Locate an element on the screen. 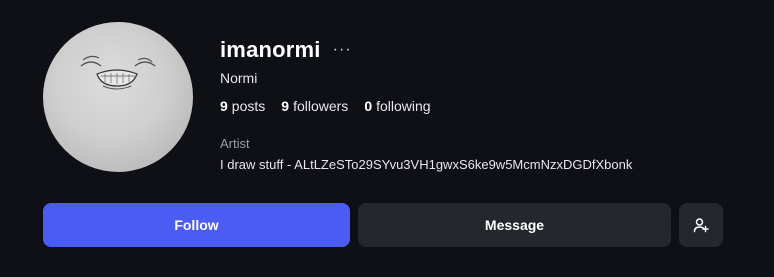  followers-label: followers is located at coordinates (321, 106).